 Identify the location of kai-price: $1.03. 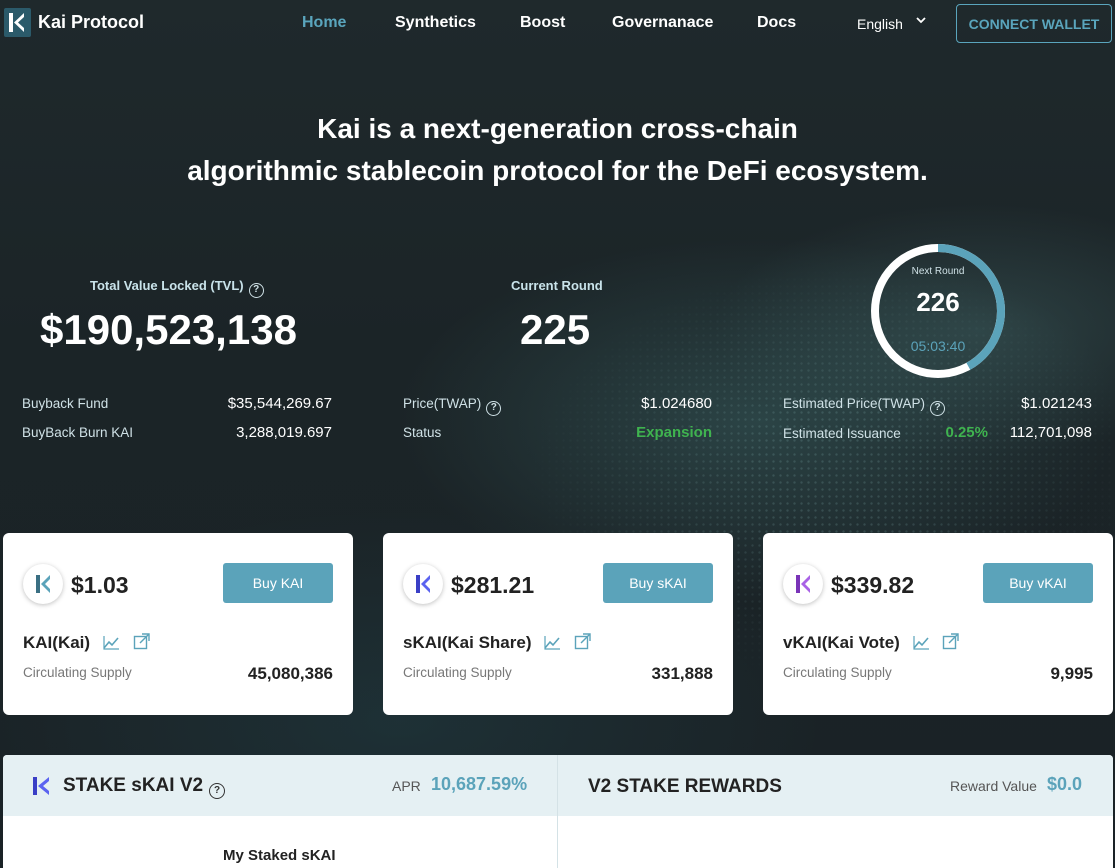
(100, 585).